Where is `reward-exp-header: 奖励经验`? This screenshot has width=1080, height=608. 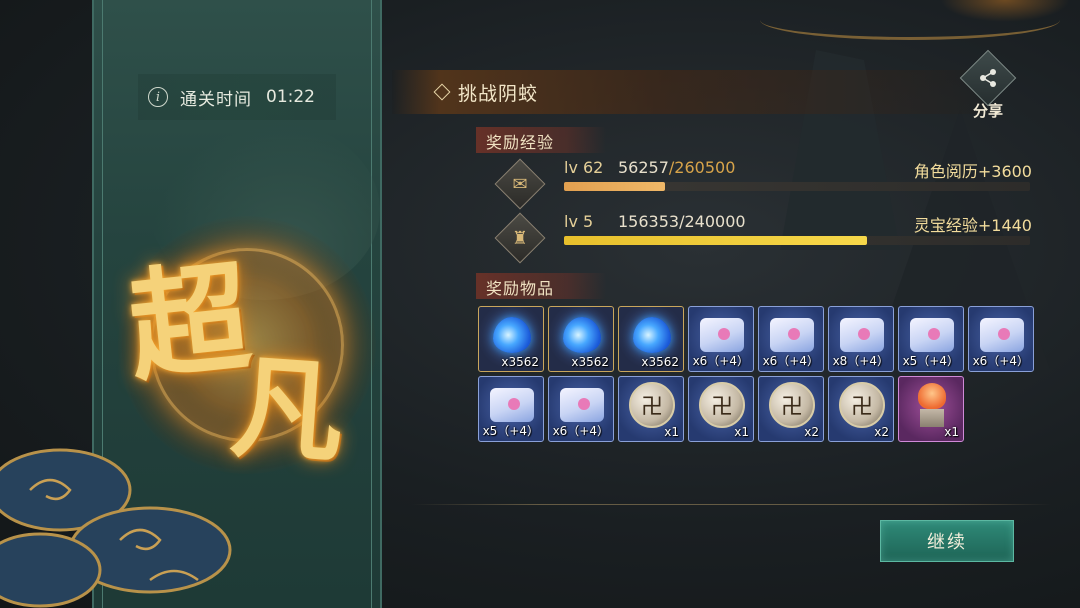
reward-exp-header: 奖励经验 is located at coordinates (541, 140).